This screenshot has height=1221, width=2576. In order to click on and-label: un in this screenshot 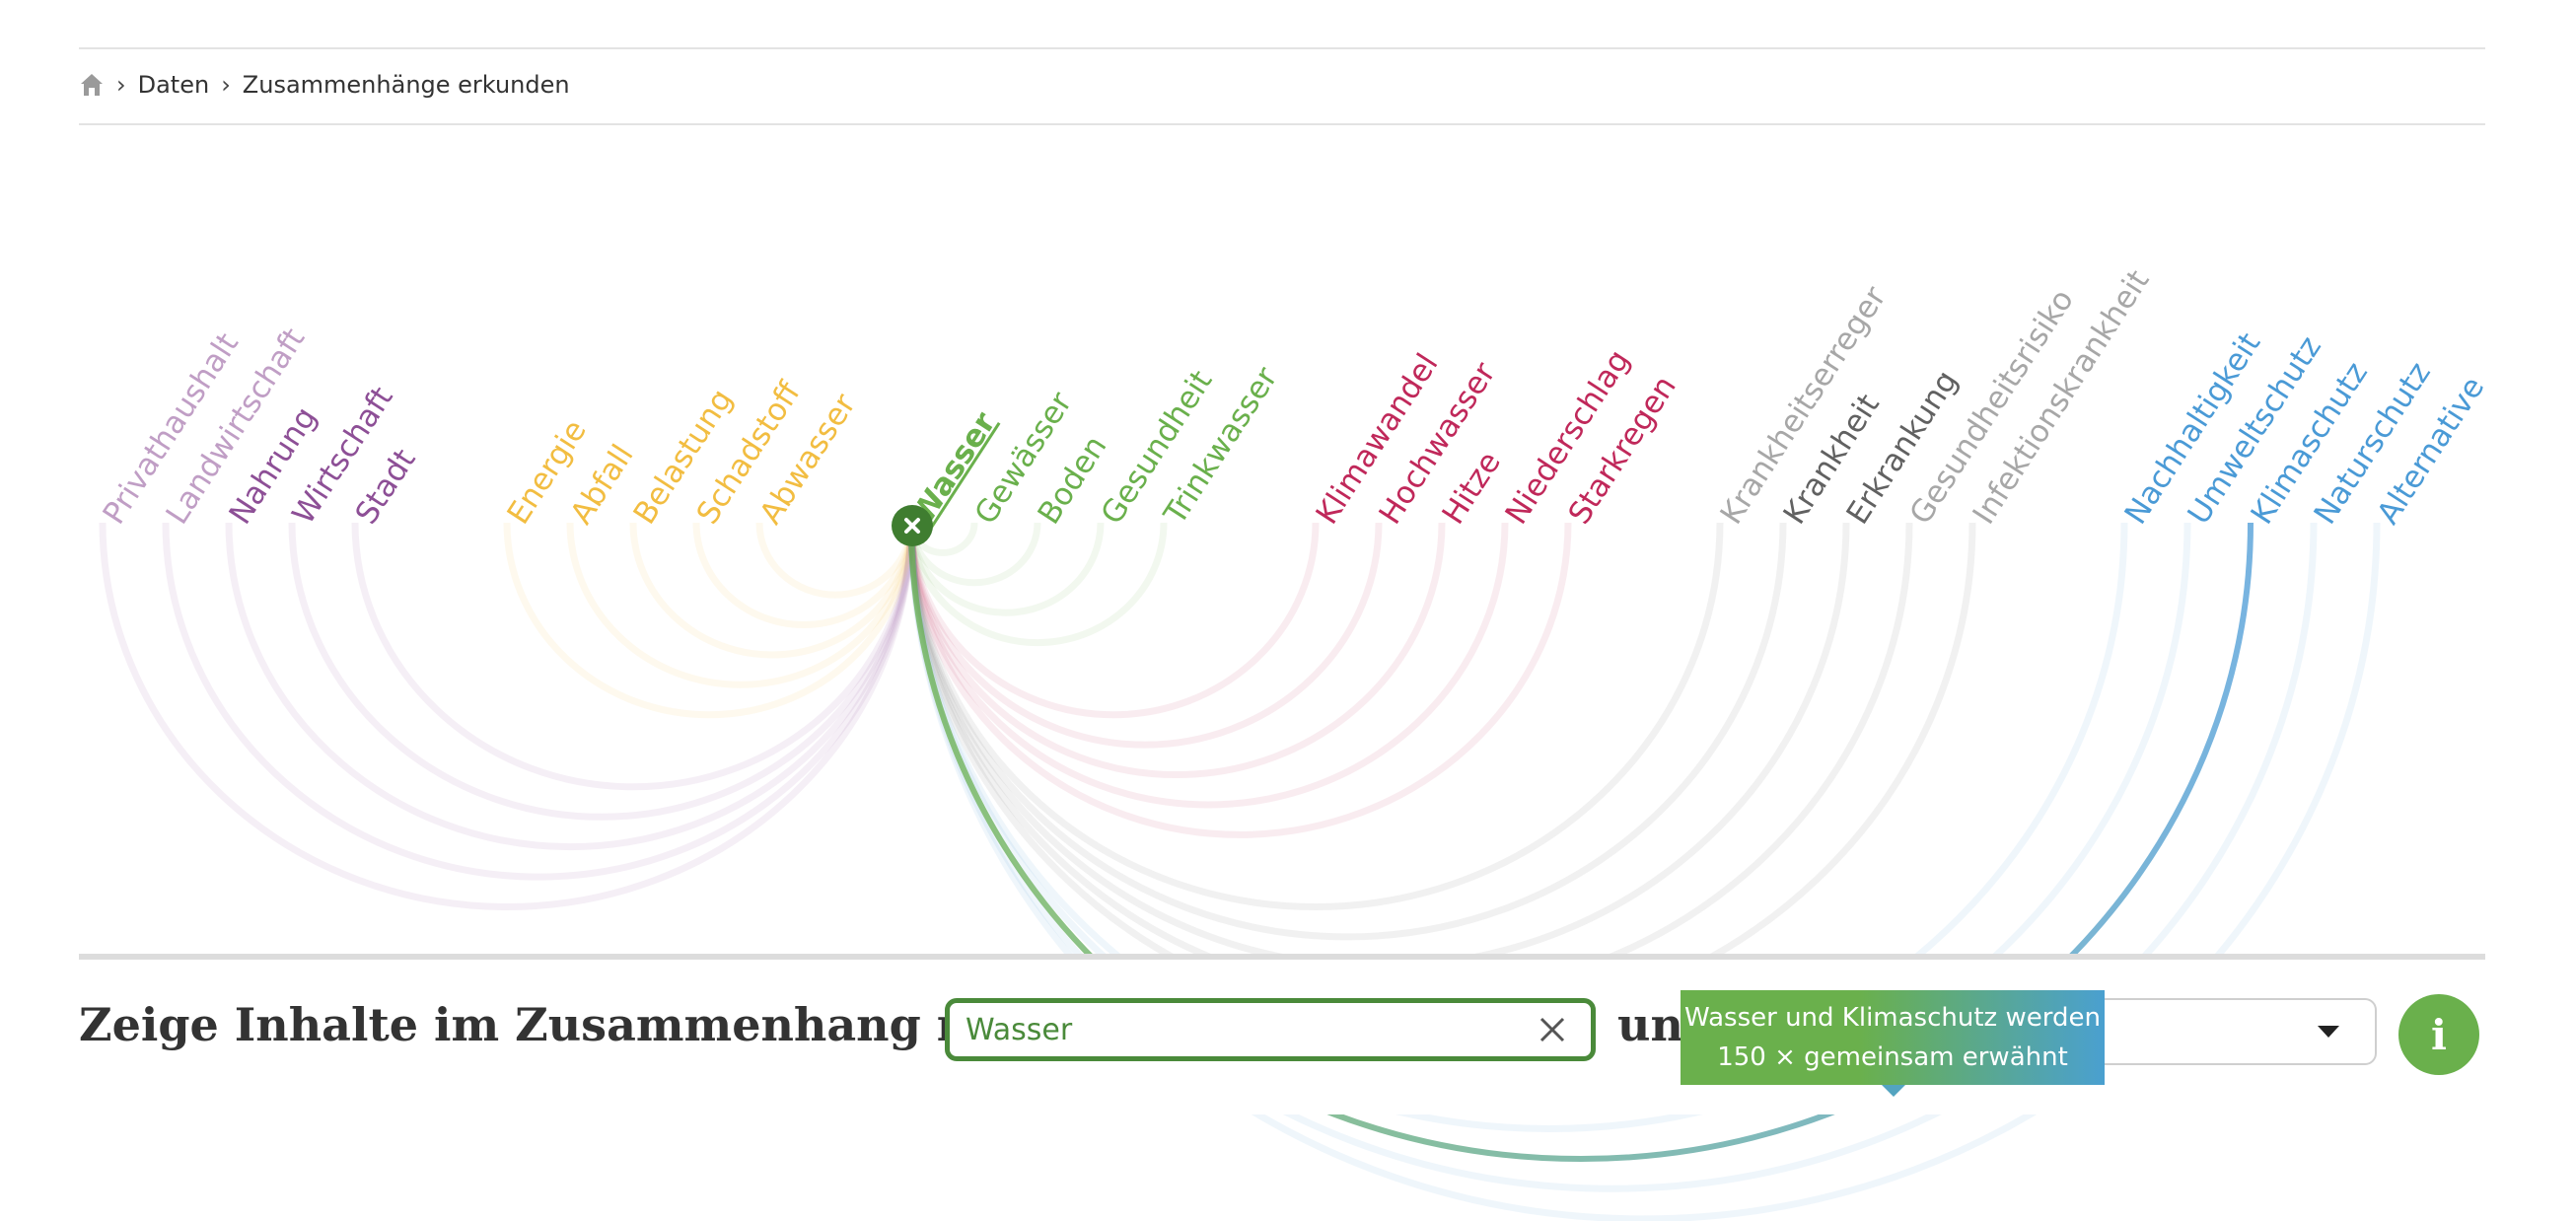, I will do `click(1650, 1024)`.